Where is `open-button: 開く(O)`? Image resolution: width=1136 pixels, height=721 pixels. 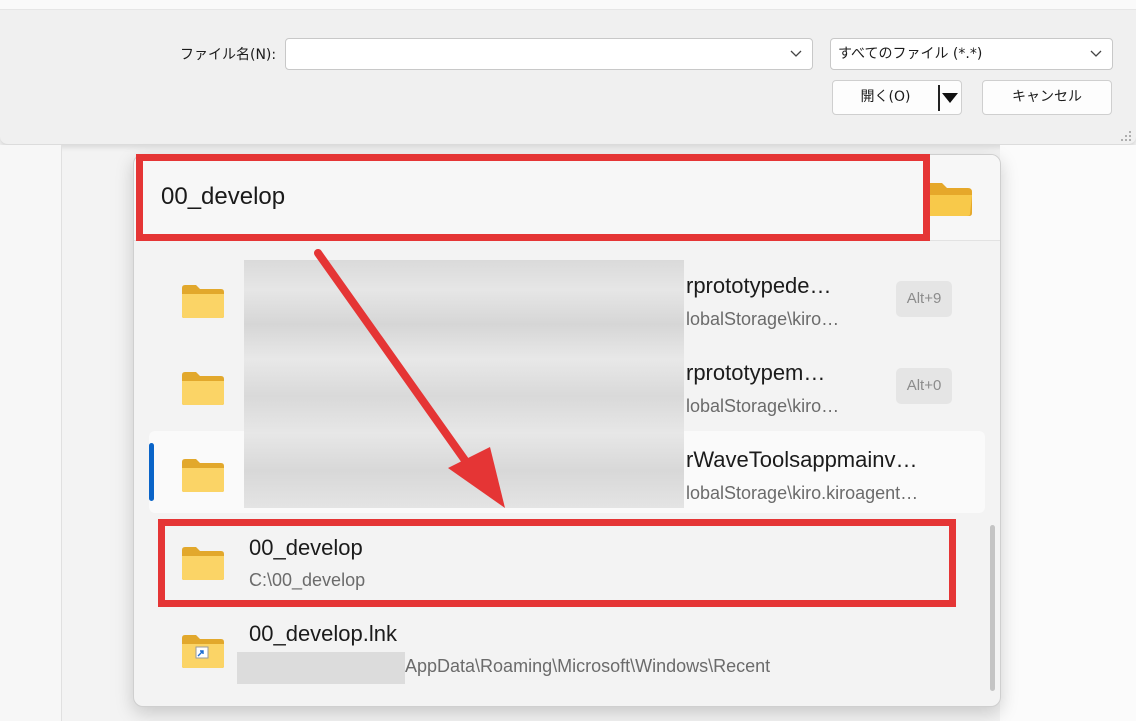
open-button: 開く(O) is located at coordinates (897, 97).